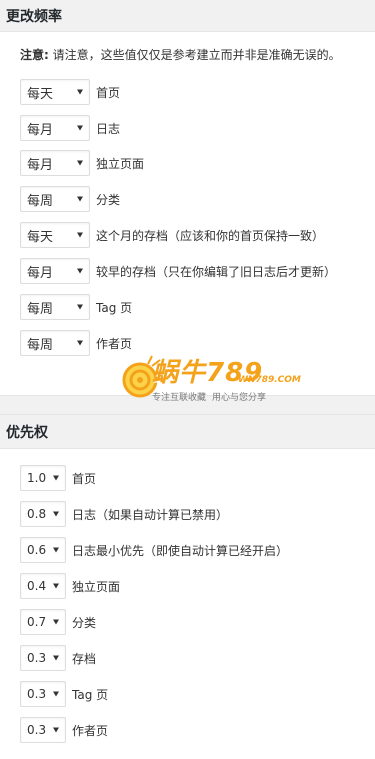 Image resolution: width=375 pixels, height=759 pixels. I want to click on prio-label-posts-min: 日志最小优先（即使自动计算已经开启）, so click(180, 550).